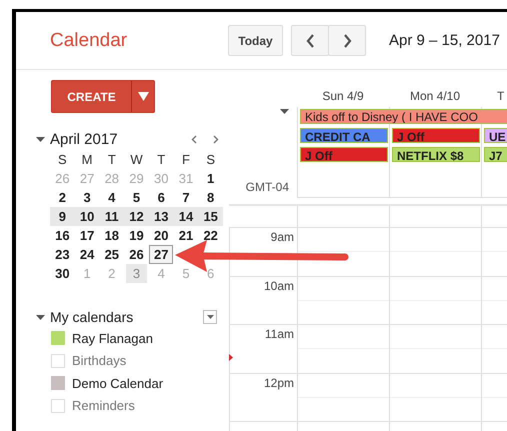 Image resolution: width=507 pixels, height=431 pixels. What do you see at coordinates (99, 360) in the screenshot?
I see `calendar-name: Birthdays` at bounding box center [99, 360].